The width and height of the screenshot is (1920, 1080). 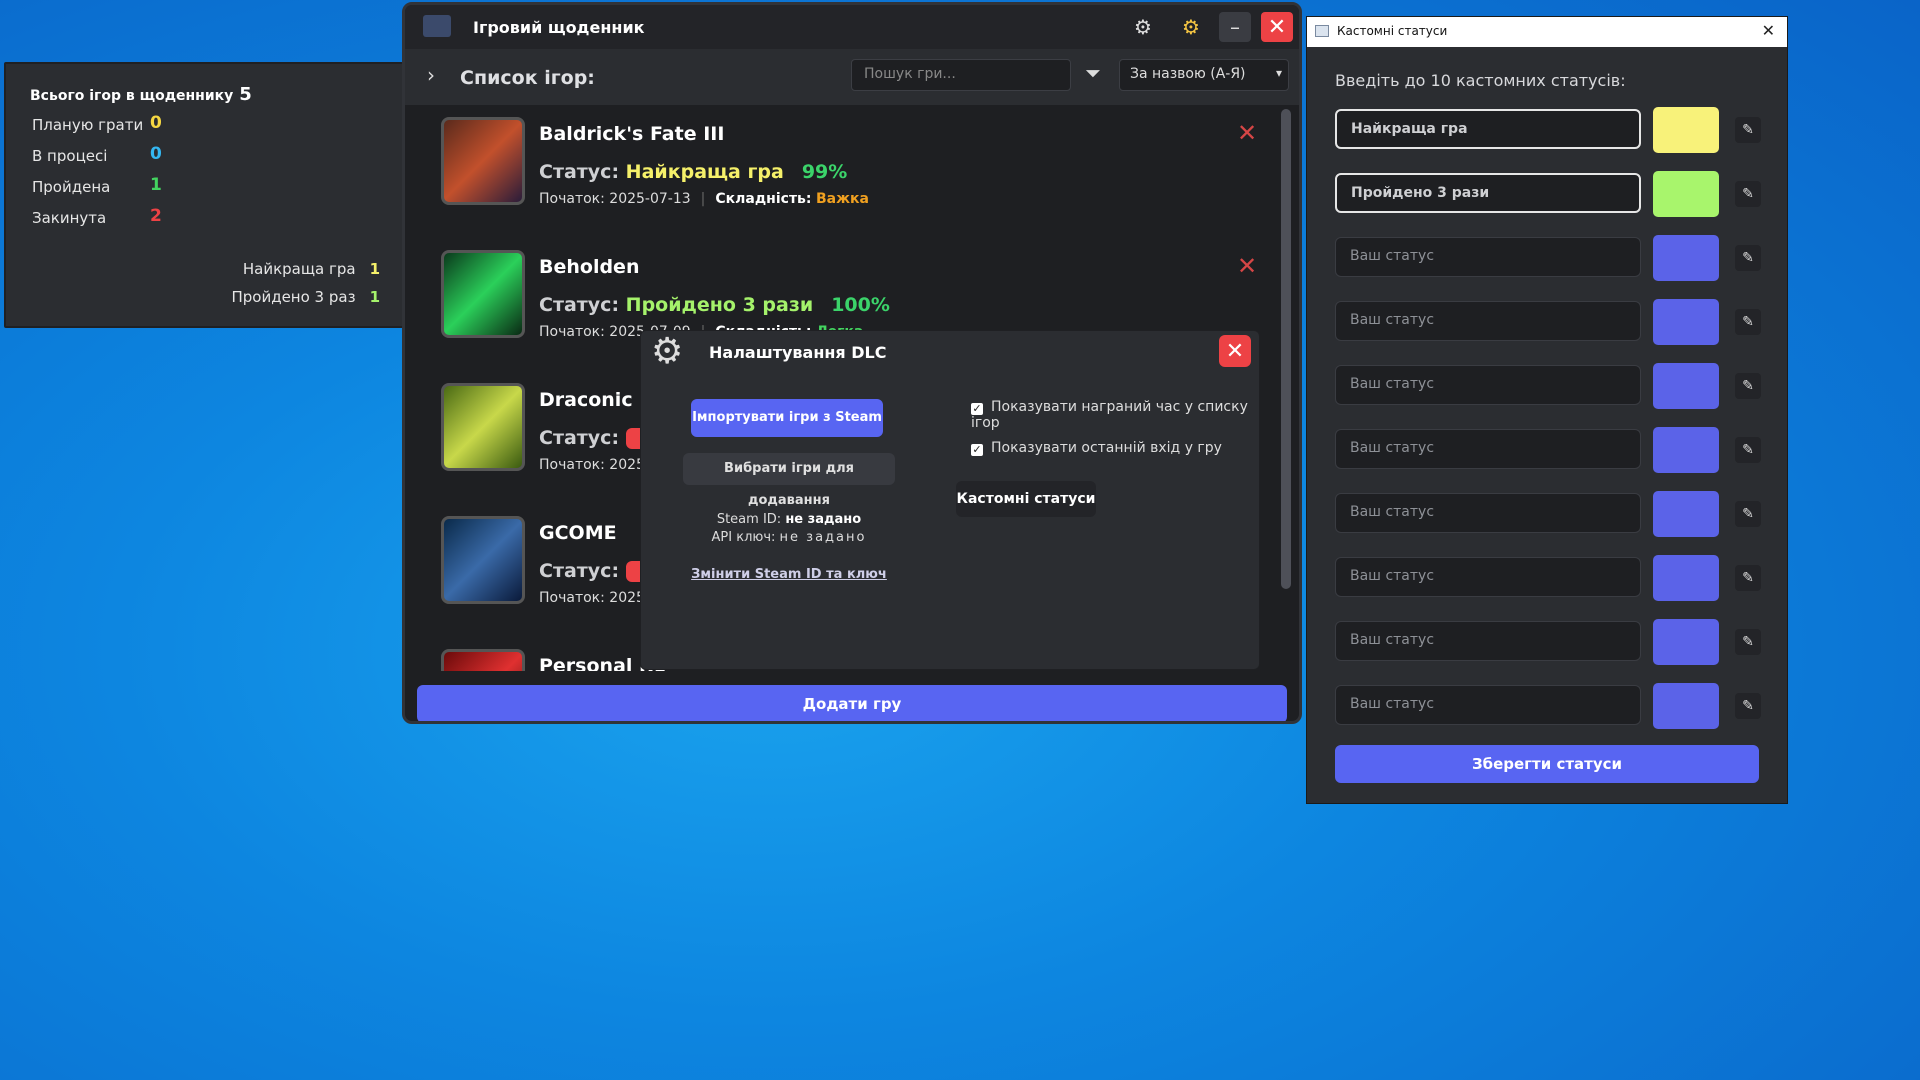 What do you see at coordinates (667, 351) in the screenshot?
I see `dlc-gear-icon: ⚙` at bounding box center [667, 351].